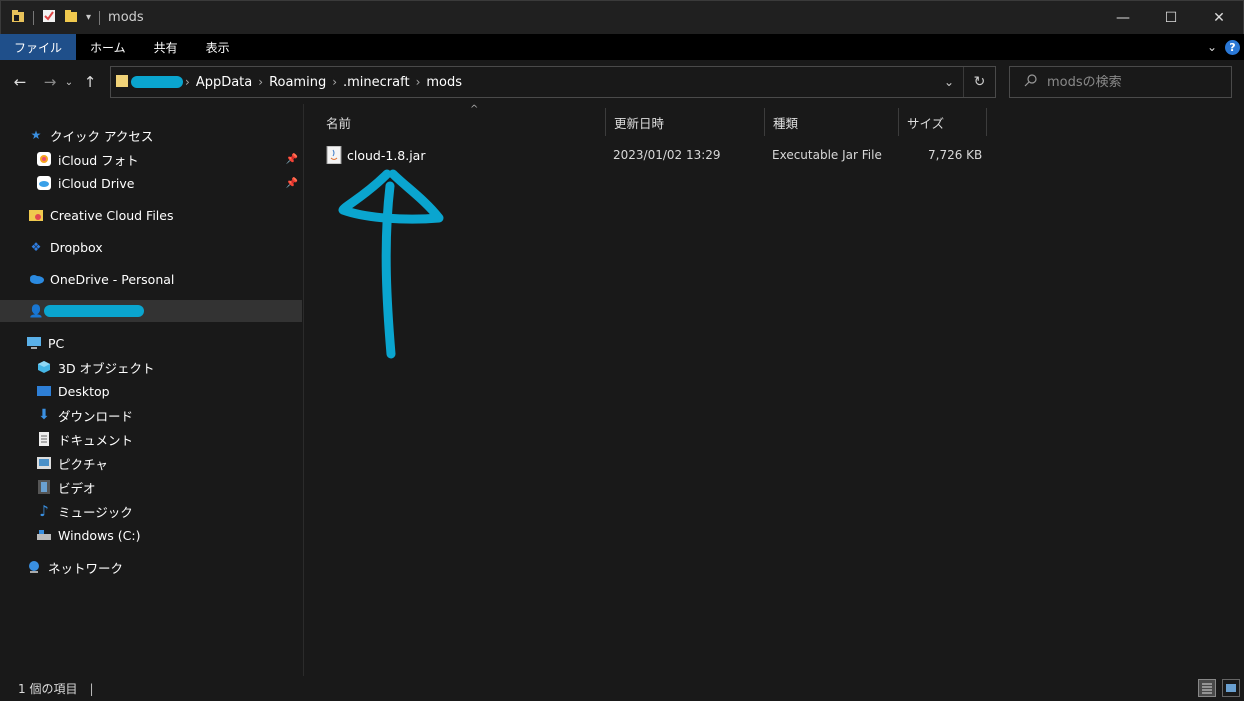  Describe the element at coordinates (224, 82) in the screenshot. I see `crumb-appdata: AppData` at that location.